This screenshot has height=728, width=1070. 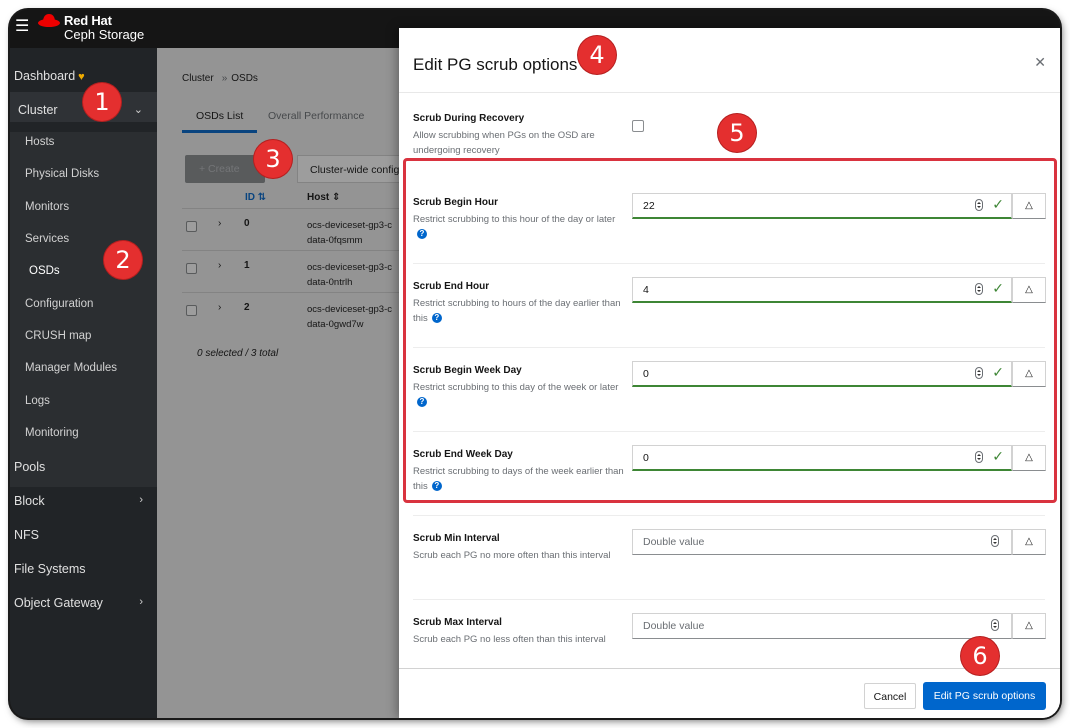 I want to click on callout-marker-6: 6, so click(x=980, y=656).